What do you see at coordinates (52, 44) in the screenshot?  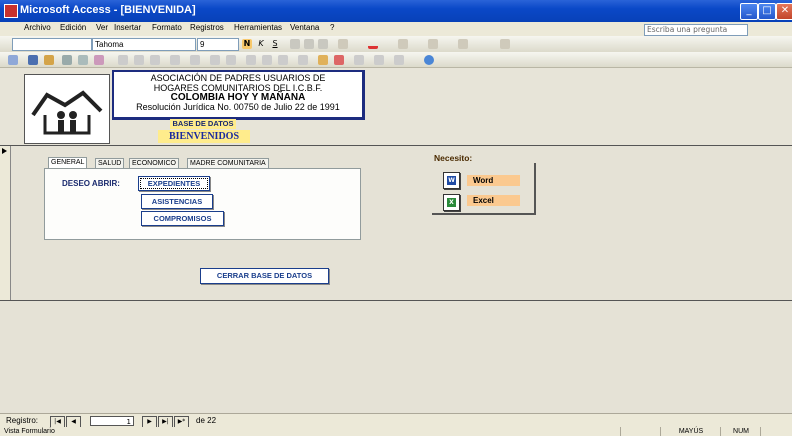 I see `object-selector` at bounding box center [52, 44].